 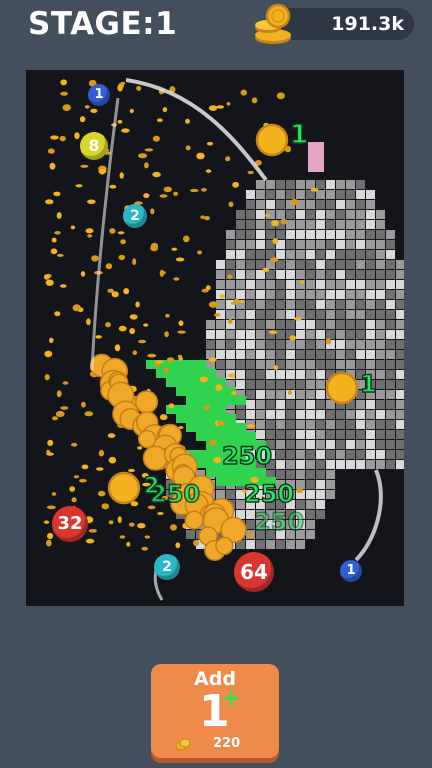 I want to click on plus-icon: +, so click(x=231, y=698).